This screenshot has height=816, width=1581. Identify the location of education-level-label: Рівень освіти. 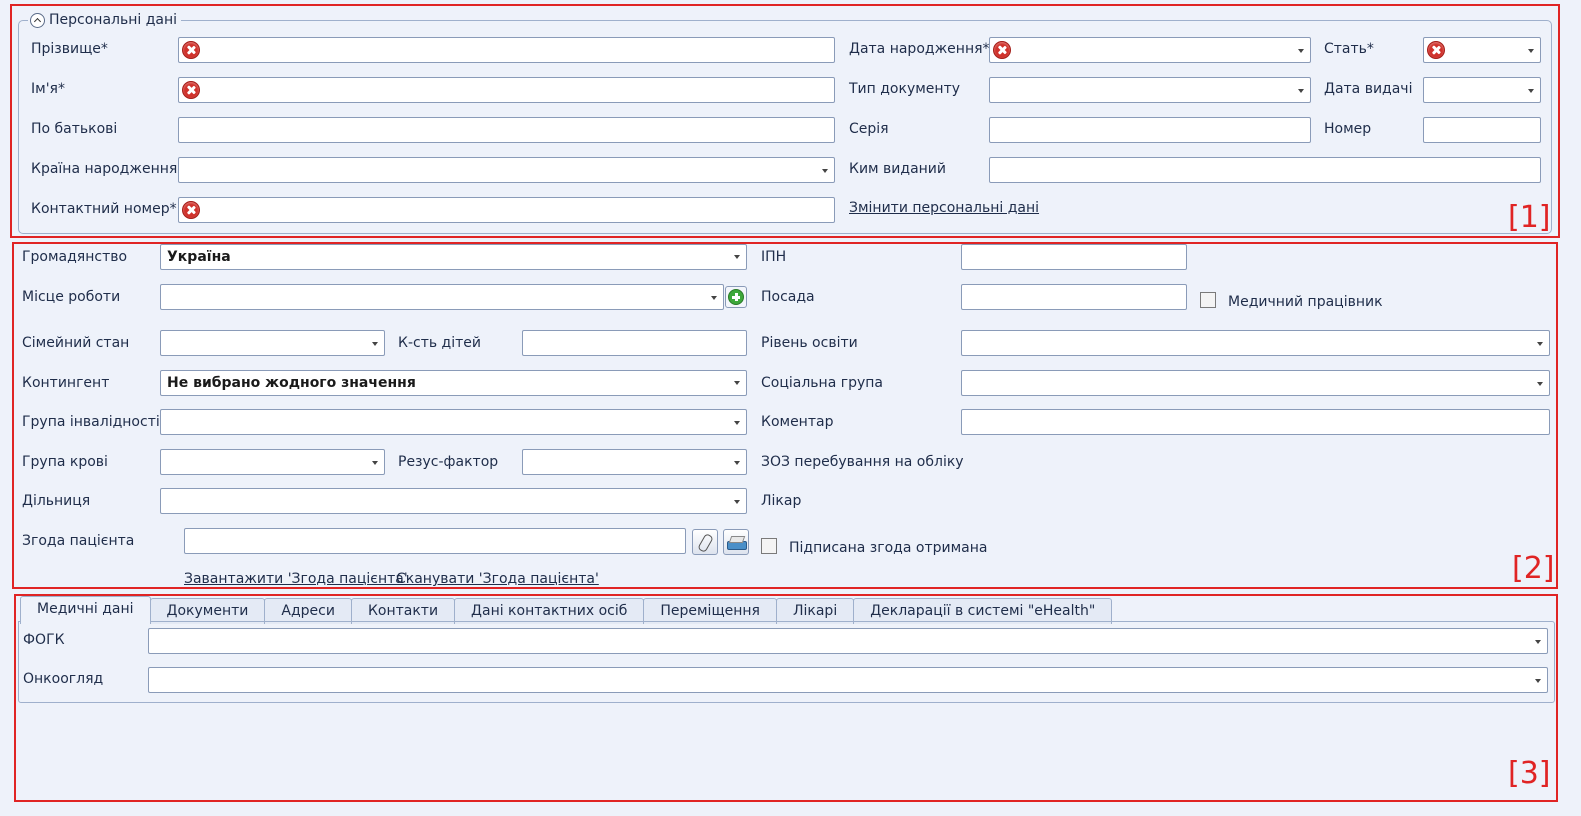
(809, 343).